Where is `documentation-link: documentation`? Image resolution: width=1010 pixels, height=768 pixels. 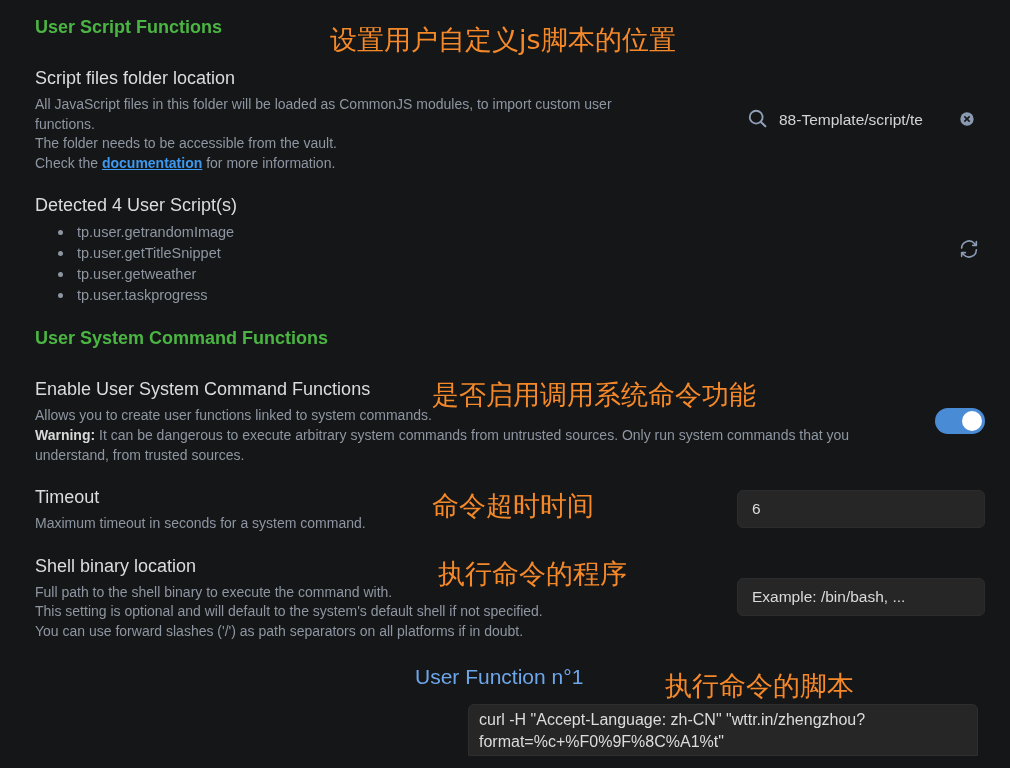 documentation-link: documentation is located at coordinates (152, 162).